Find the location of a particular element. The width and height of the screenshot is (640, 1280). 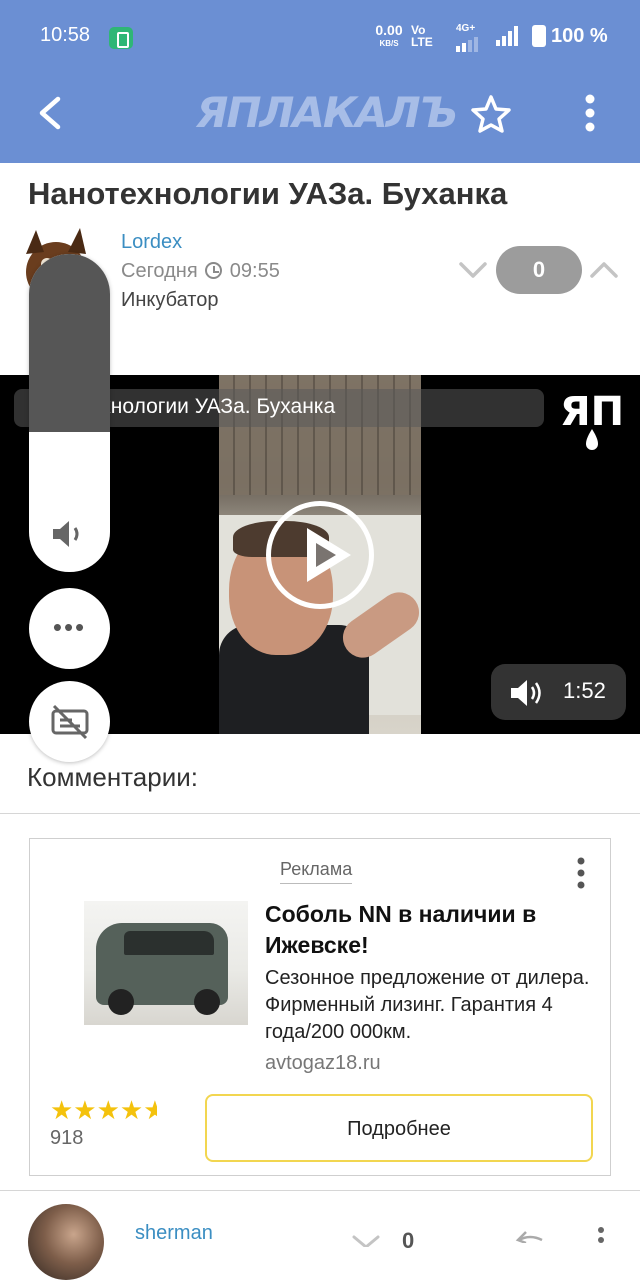

back-arrow-icon is located at coordinates (52, 113).